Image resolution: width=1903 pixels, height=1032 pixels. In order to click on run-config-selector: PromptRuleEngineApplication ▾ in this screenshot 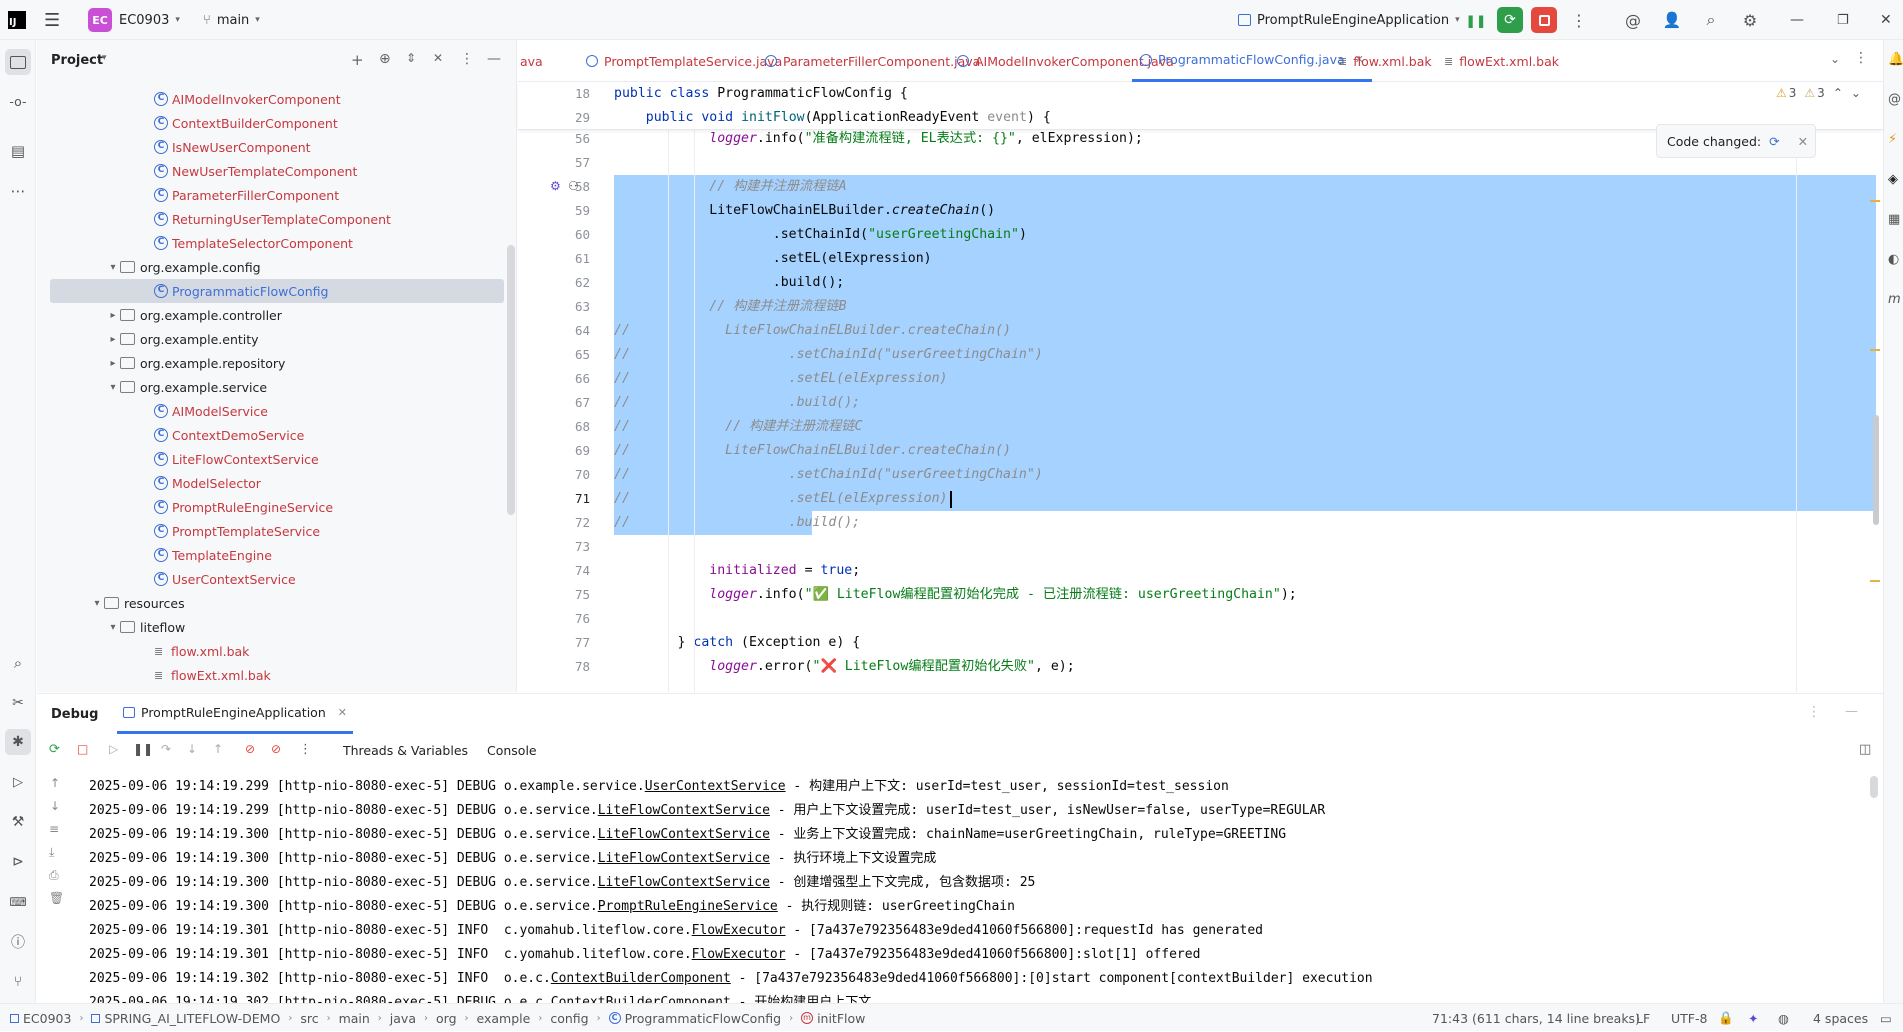, I will do `click(1349, 20)`.